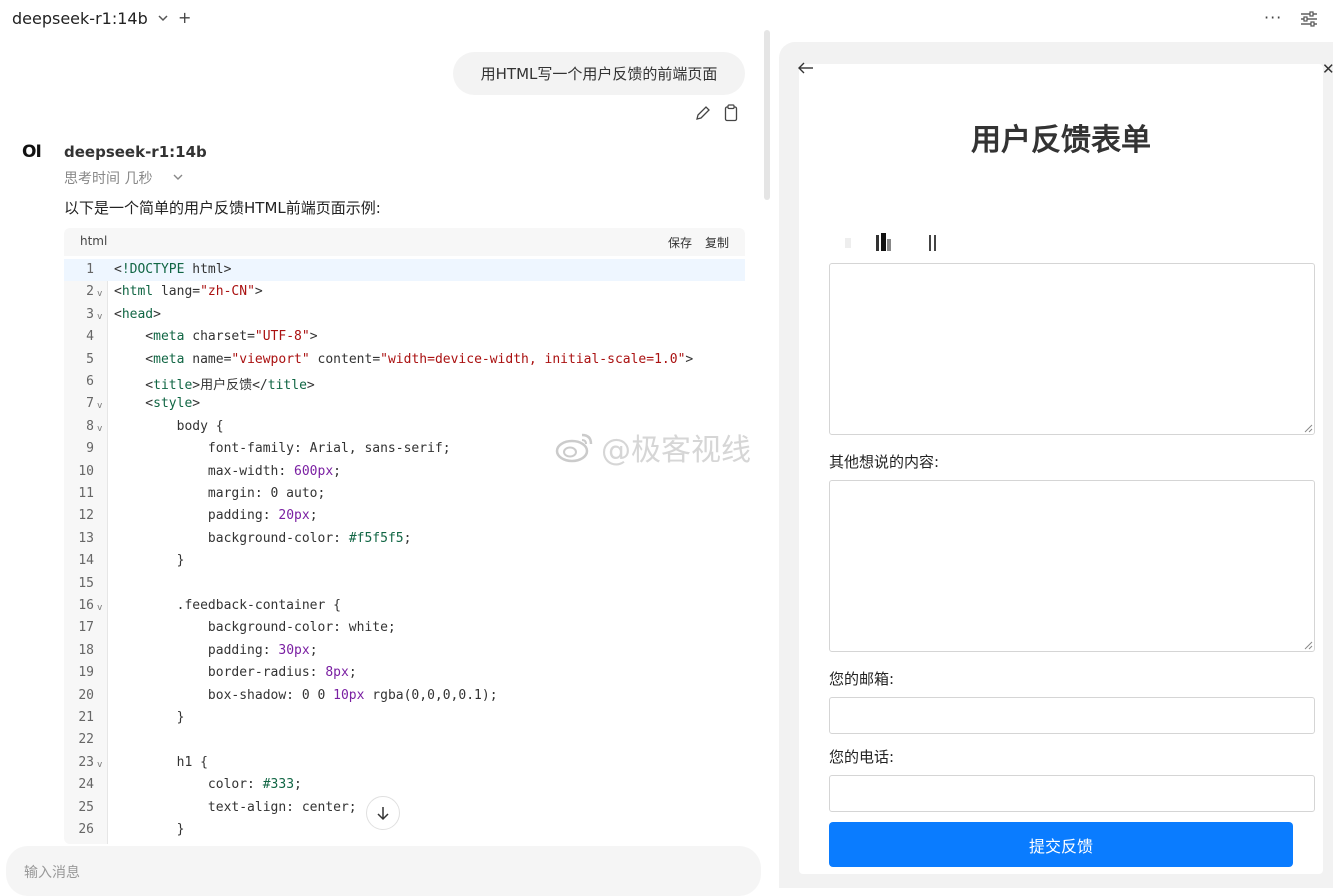  Describe the element at coordinates (1072, 715) in the screenshot. I see `email-field` at that location.